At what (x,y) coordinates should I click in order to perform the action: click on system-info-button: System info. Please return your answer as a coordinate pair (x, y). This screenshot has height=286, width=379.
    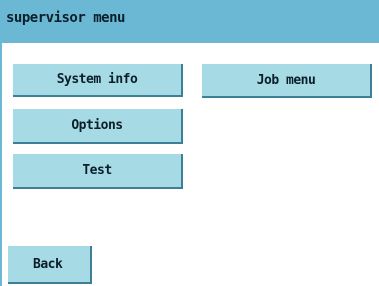
    Looking at the image, I should click on (98, 80).